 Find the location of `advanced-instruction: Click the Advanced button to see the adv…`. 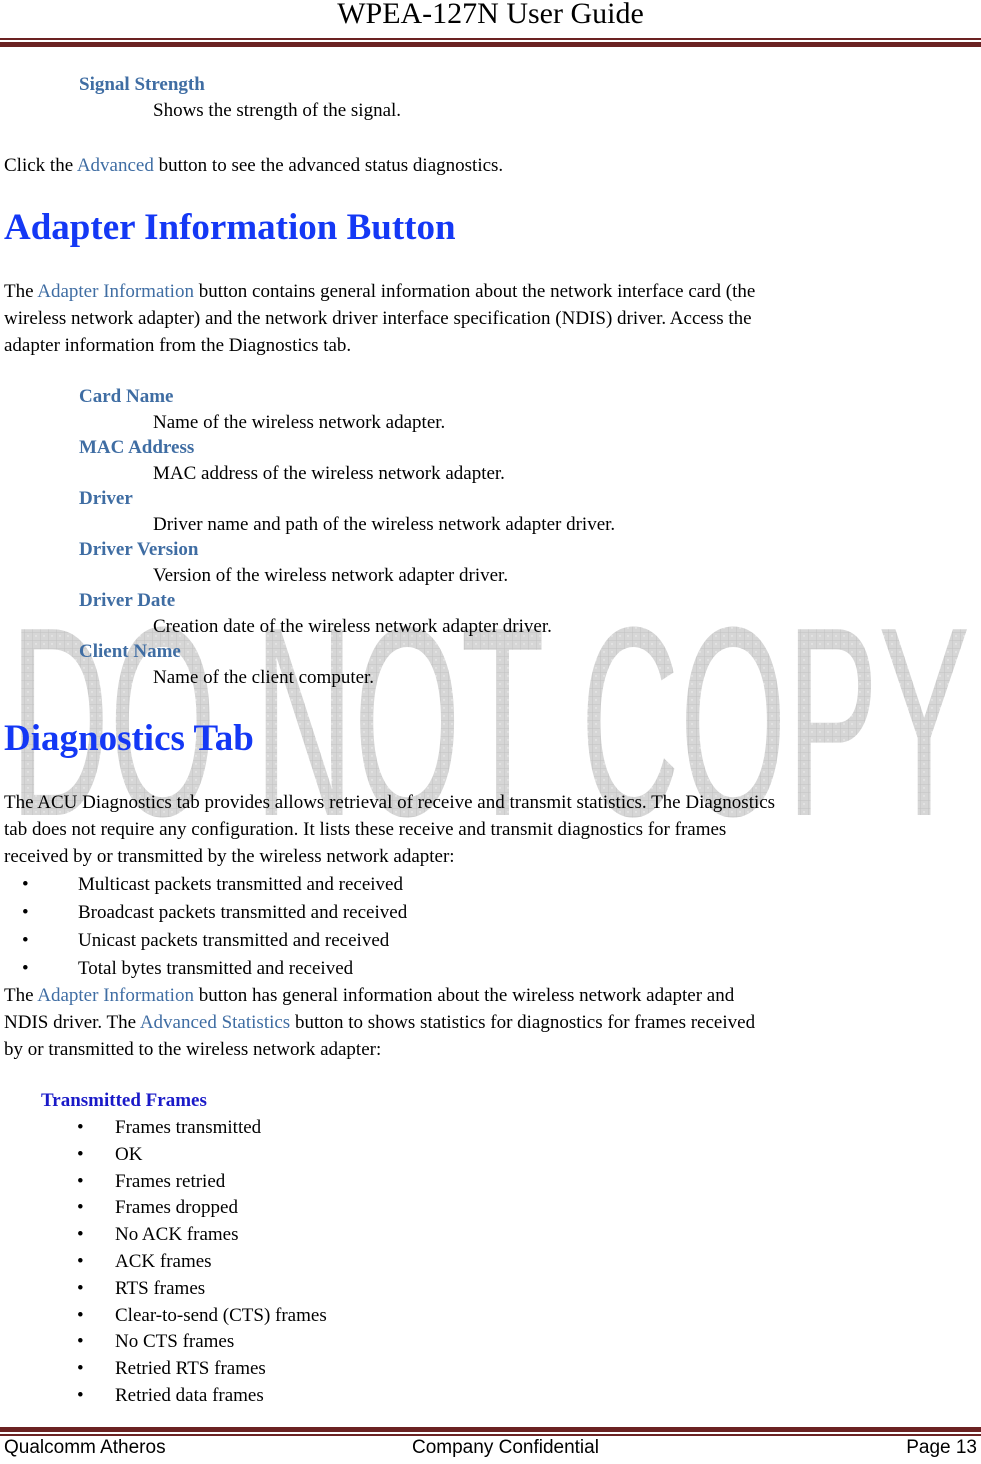

advanced-instruction: Click the Advanced button to see the adv… is located at coordinates (253, 166).